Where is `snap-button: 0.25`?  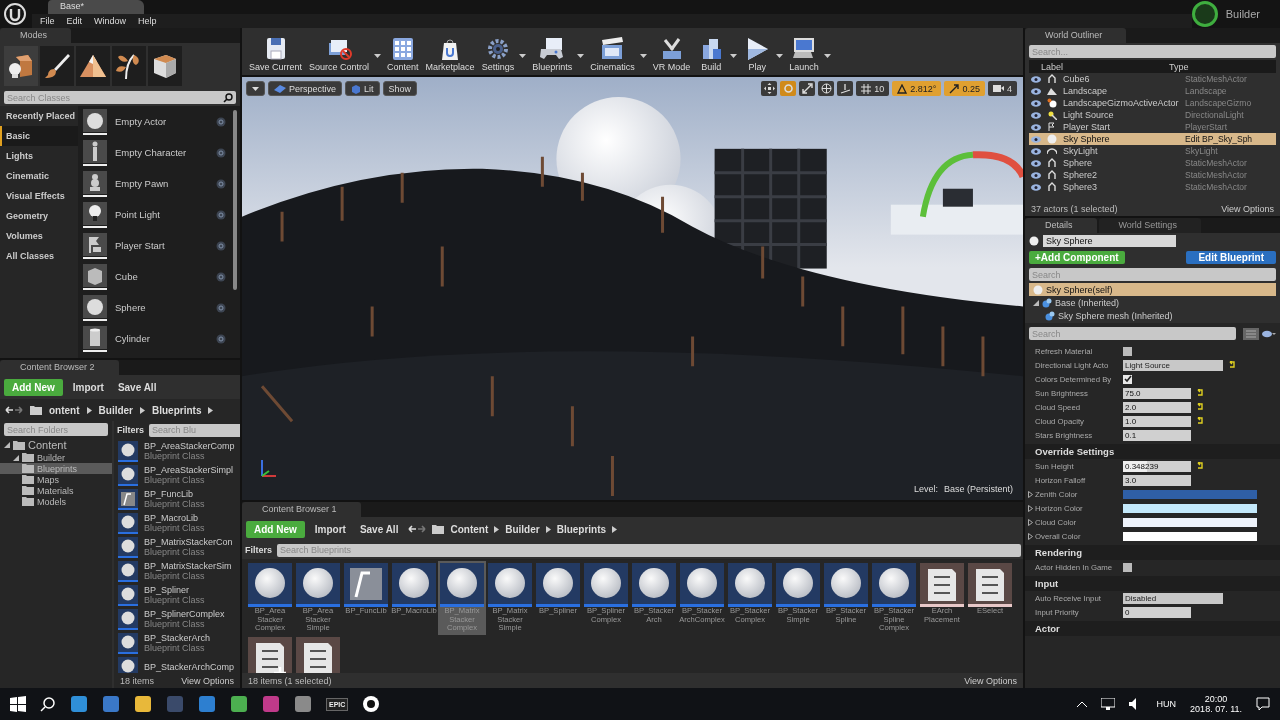
snap-button: 0.25 is located at coordinates (964, 88).